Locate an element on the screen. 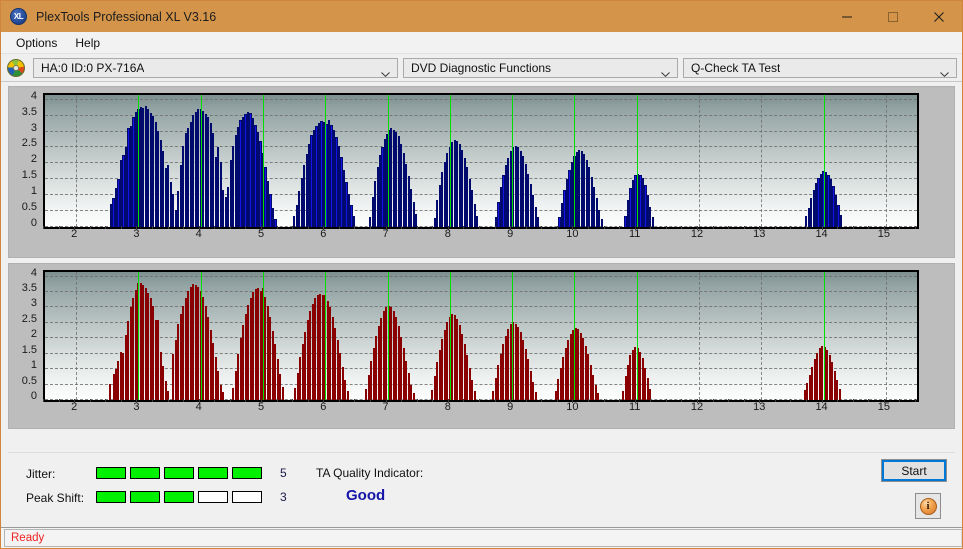  menu-item-options: Options is located at coordinates (36, 43).